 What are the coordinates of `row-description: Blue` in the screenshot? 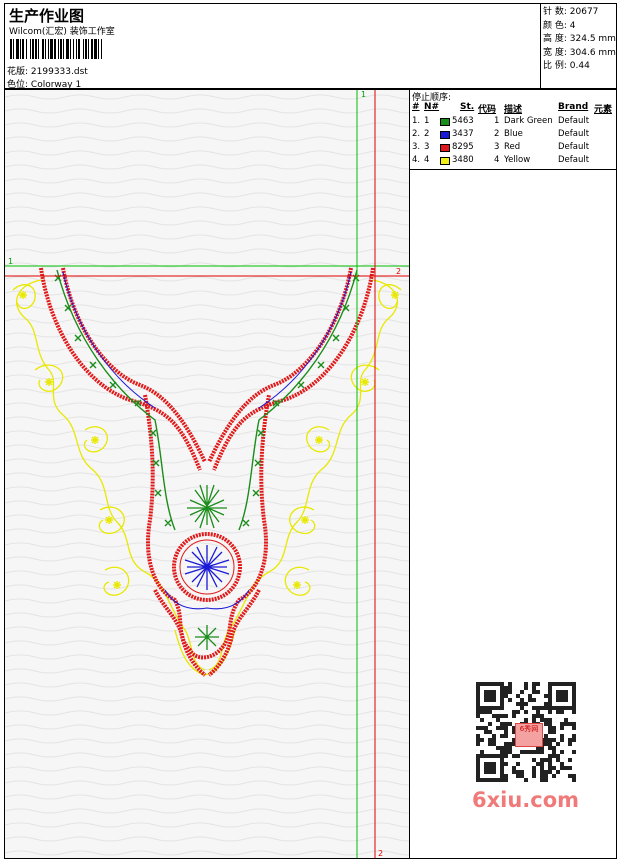 It's located at (513, 134).